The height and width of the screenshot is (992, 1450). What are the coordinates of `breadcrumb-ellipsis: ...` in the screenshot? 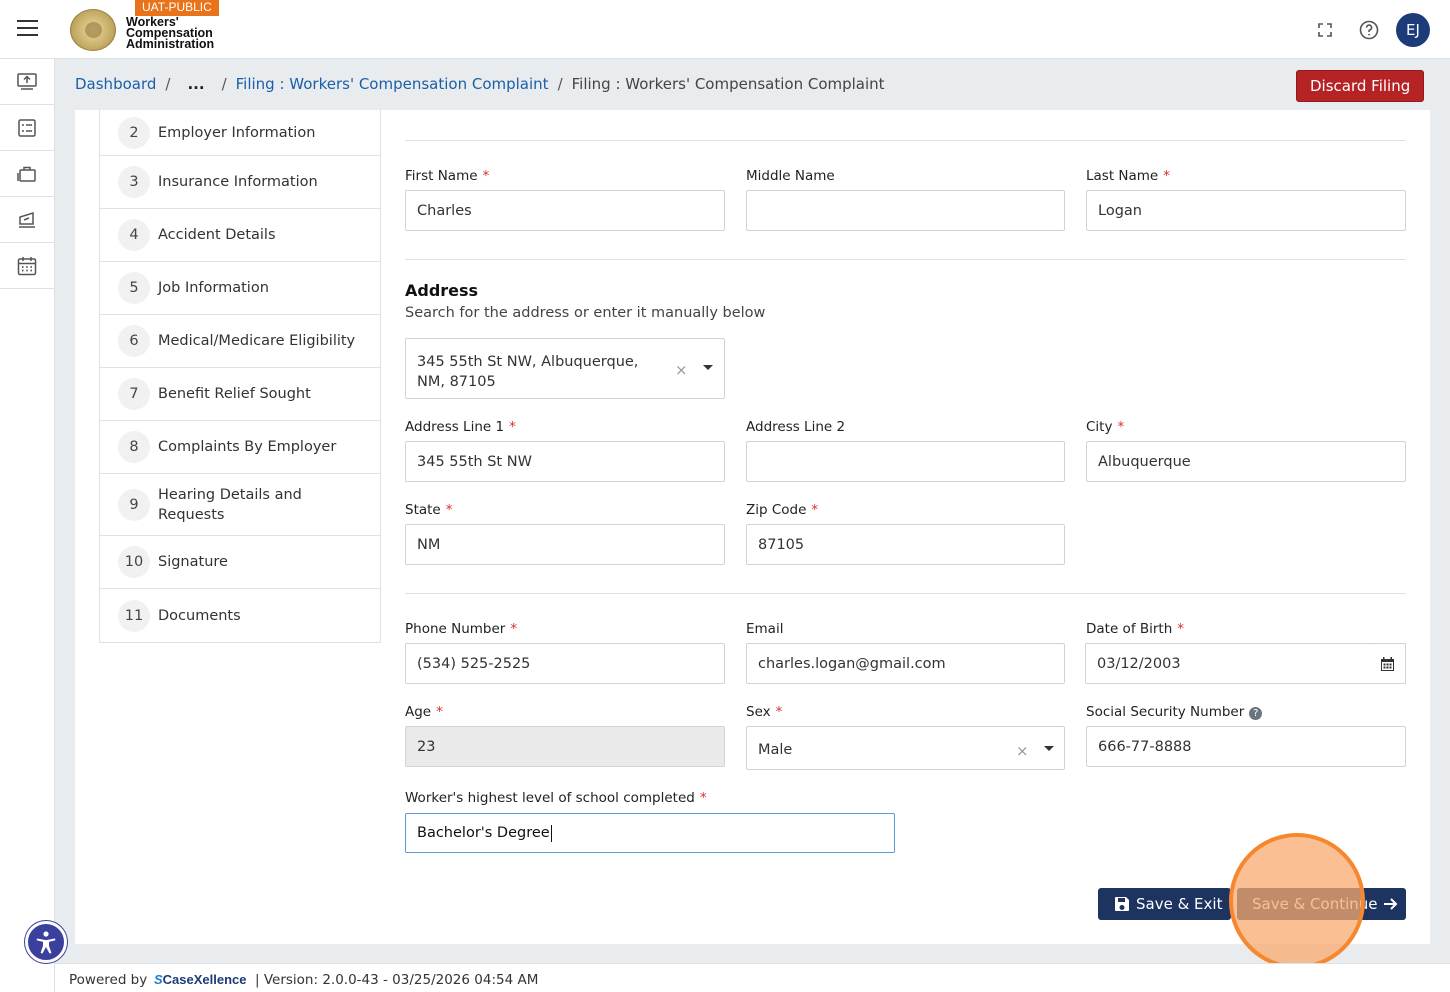 It's located at (195, 84).